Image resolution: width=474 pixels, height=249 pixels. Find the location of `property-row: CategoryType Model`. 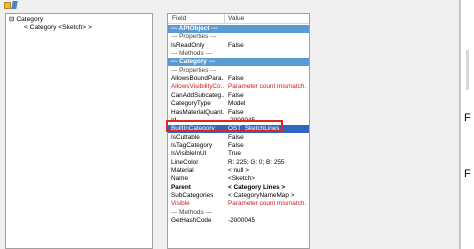

property-row: CategoryType Model is located at coordinates (238, 104).